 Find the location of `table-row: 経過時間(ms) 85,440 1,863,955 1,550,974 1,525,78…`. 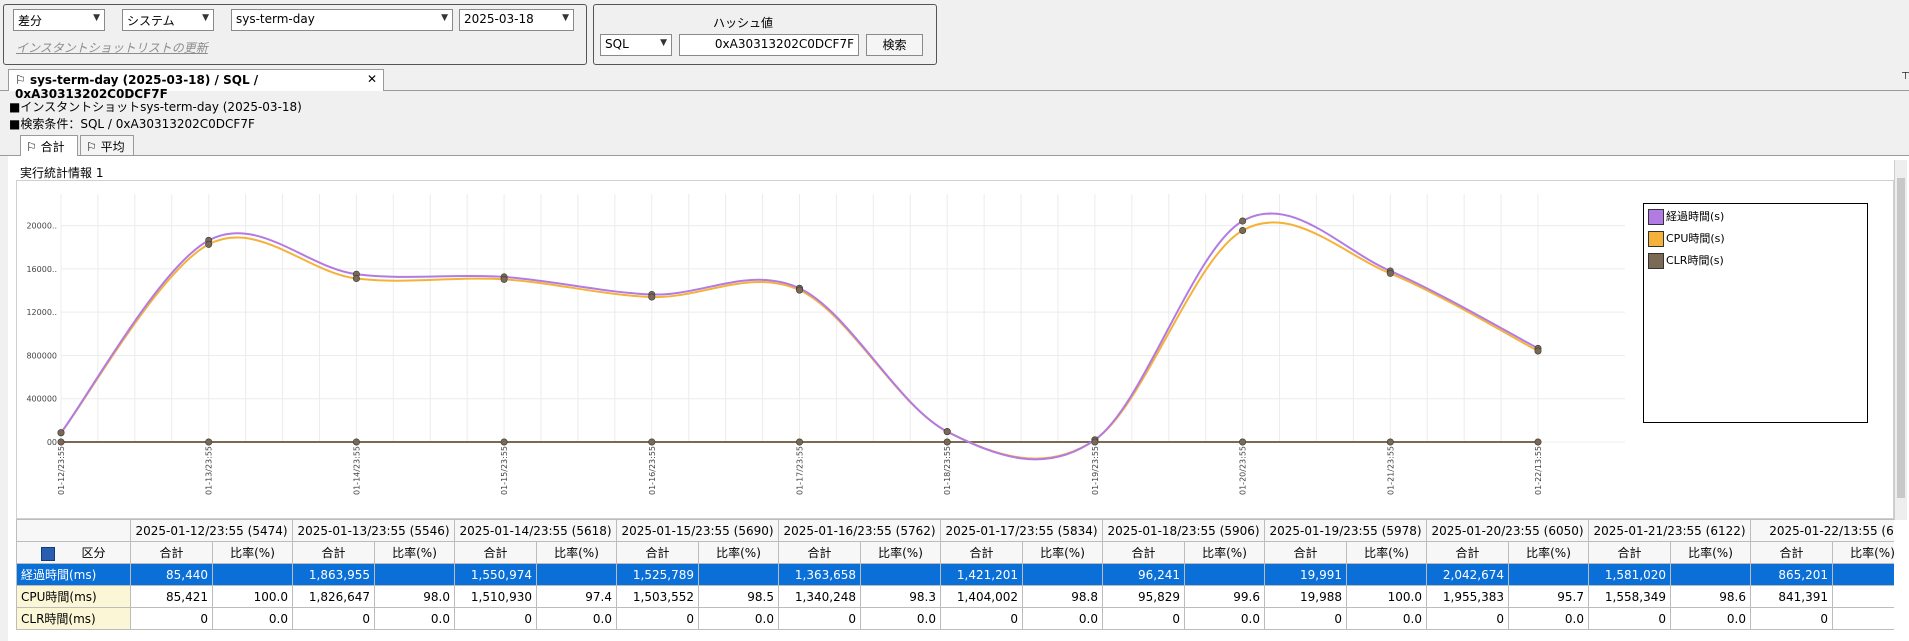

table-row: 経過時間(ms) 85,440 1,863,955 1,550,974 1,525,78… is located at coordinates (955, 574).